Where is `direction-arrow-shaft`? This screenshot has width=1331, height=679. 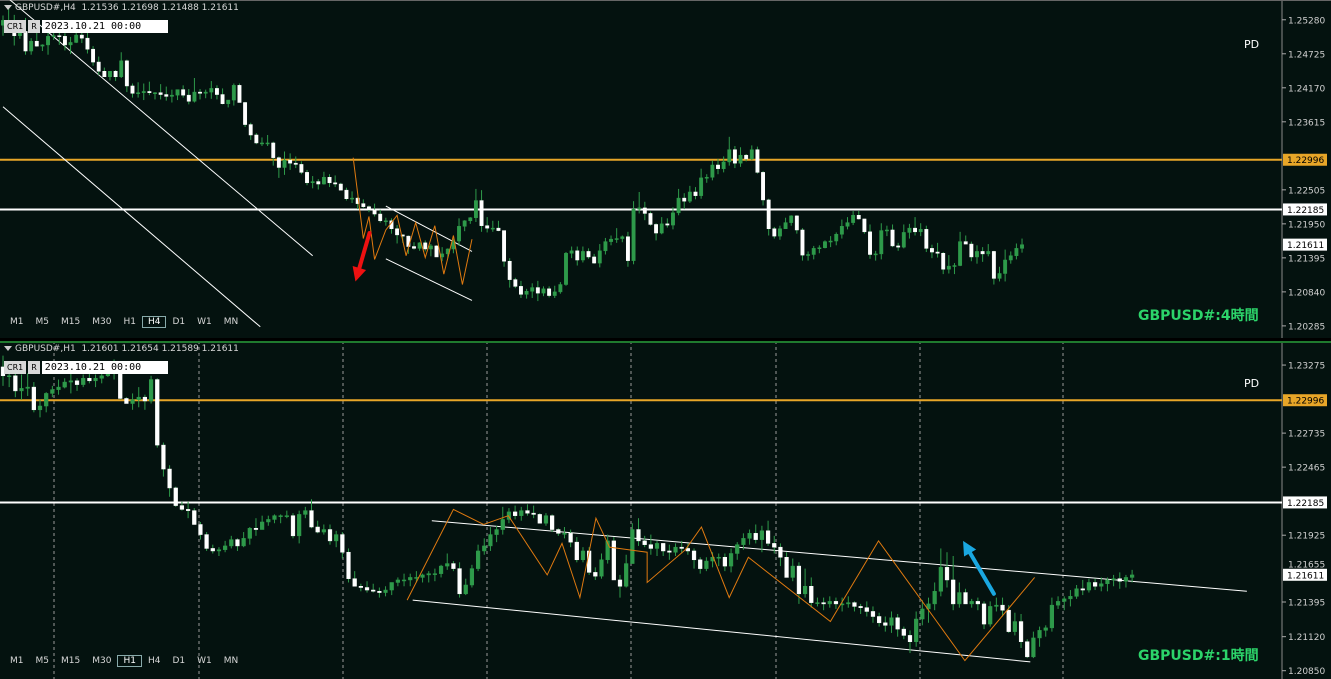 direction-arrow-shaft is located at coordinates (364, 251).